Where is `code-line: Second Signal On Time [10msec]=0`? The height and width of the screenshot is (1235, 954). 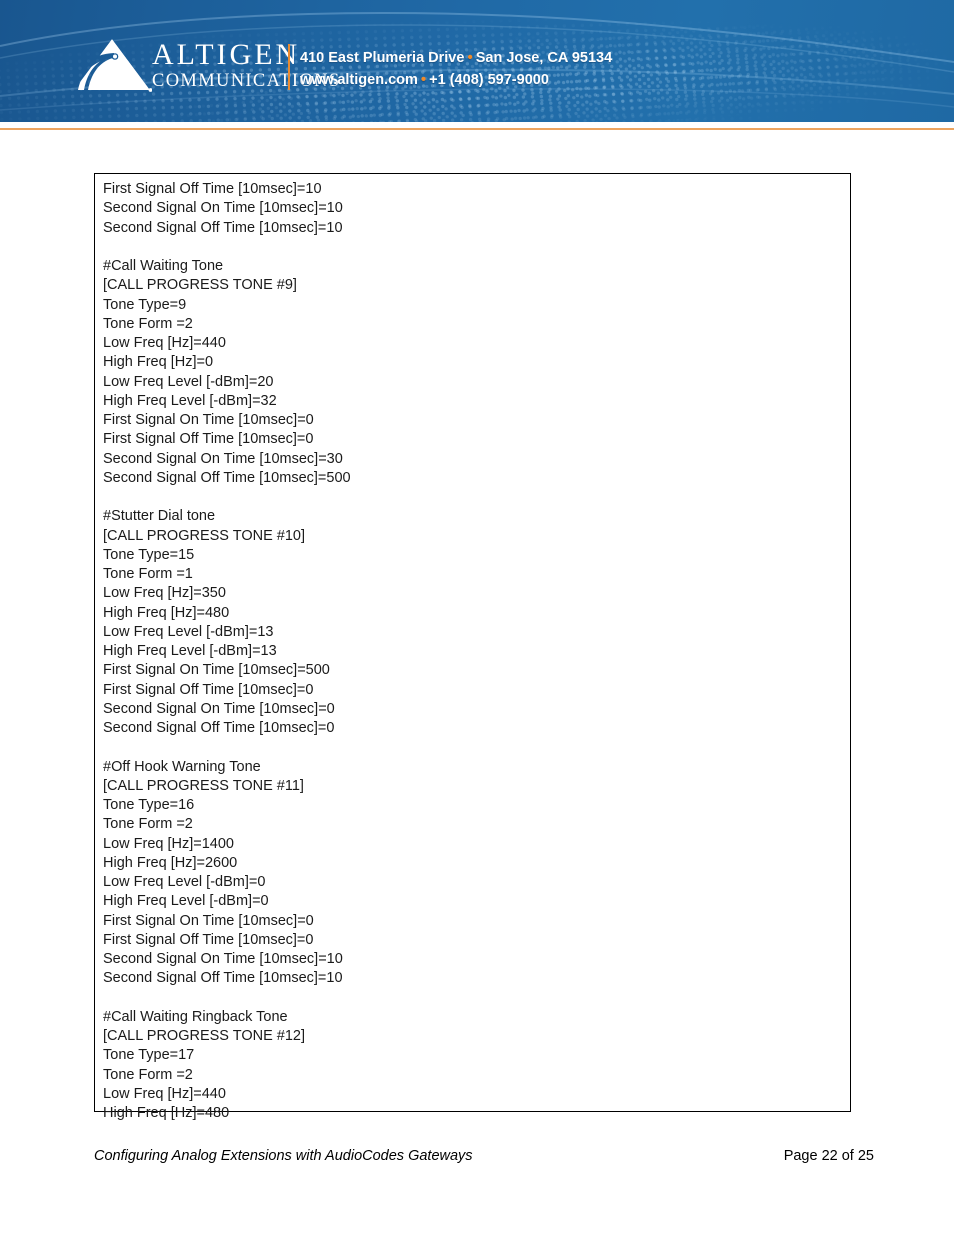
code-line: Second Signal On Time [10msec]=0 is located at coordinates (219, 708).